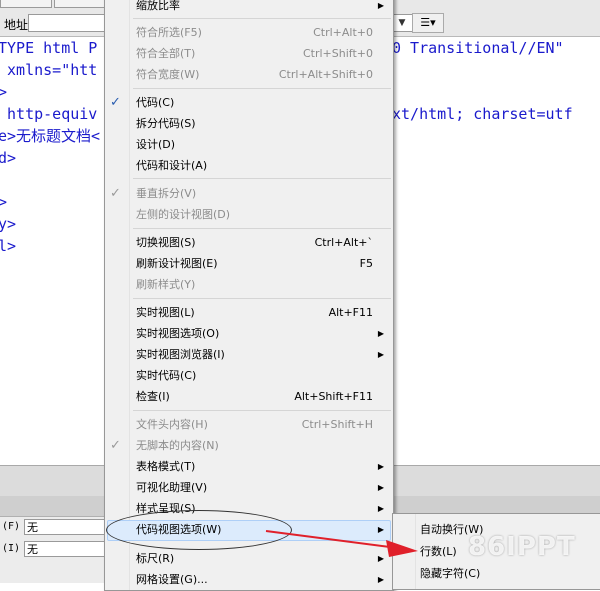 This screenshot has width=600, height=591. What do you see at coordinates (249, 284) in the screenshot?
I see `menu-item-refresh-styles: 刷新样式(Y)` at bounding box center [249, 284].